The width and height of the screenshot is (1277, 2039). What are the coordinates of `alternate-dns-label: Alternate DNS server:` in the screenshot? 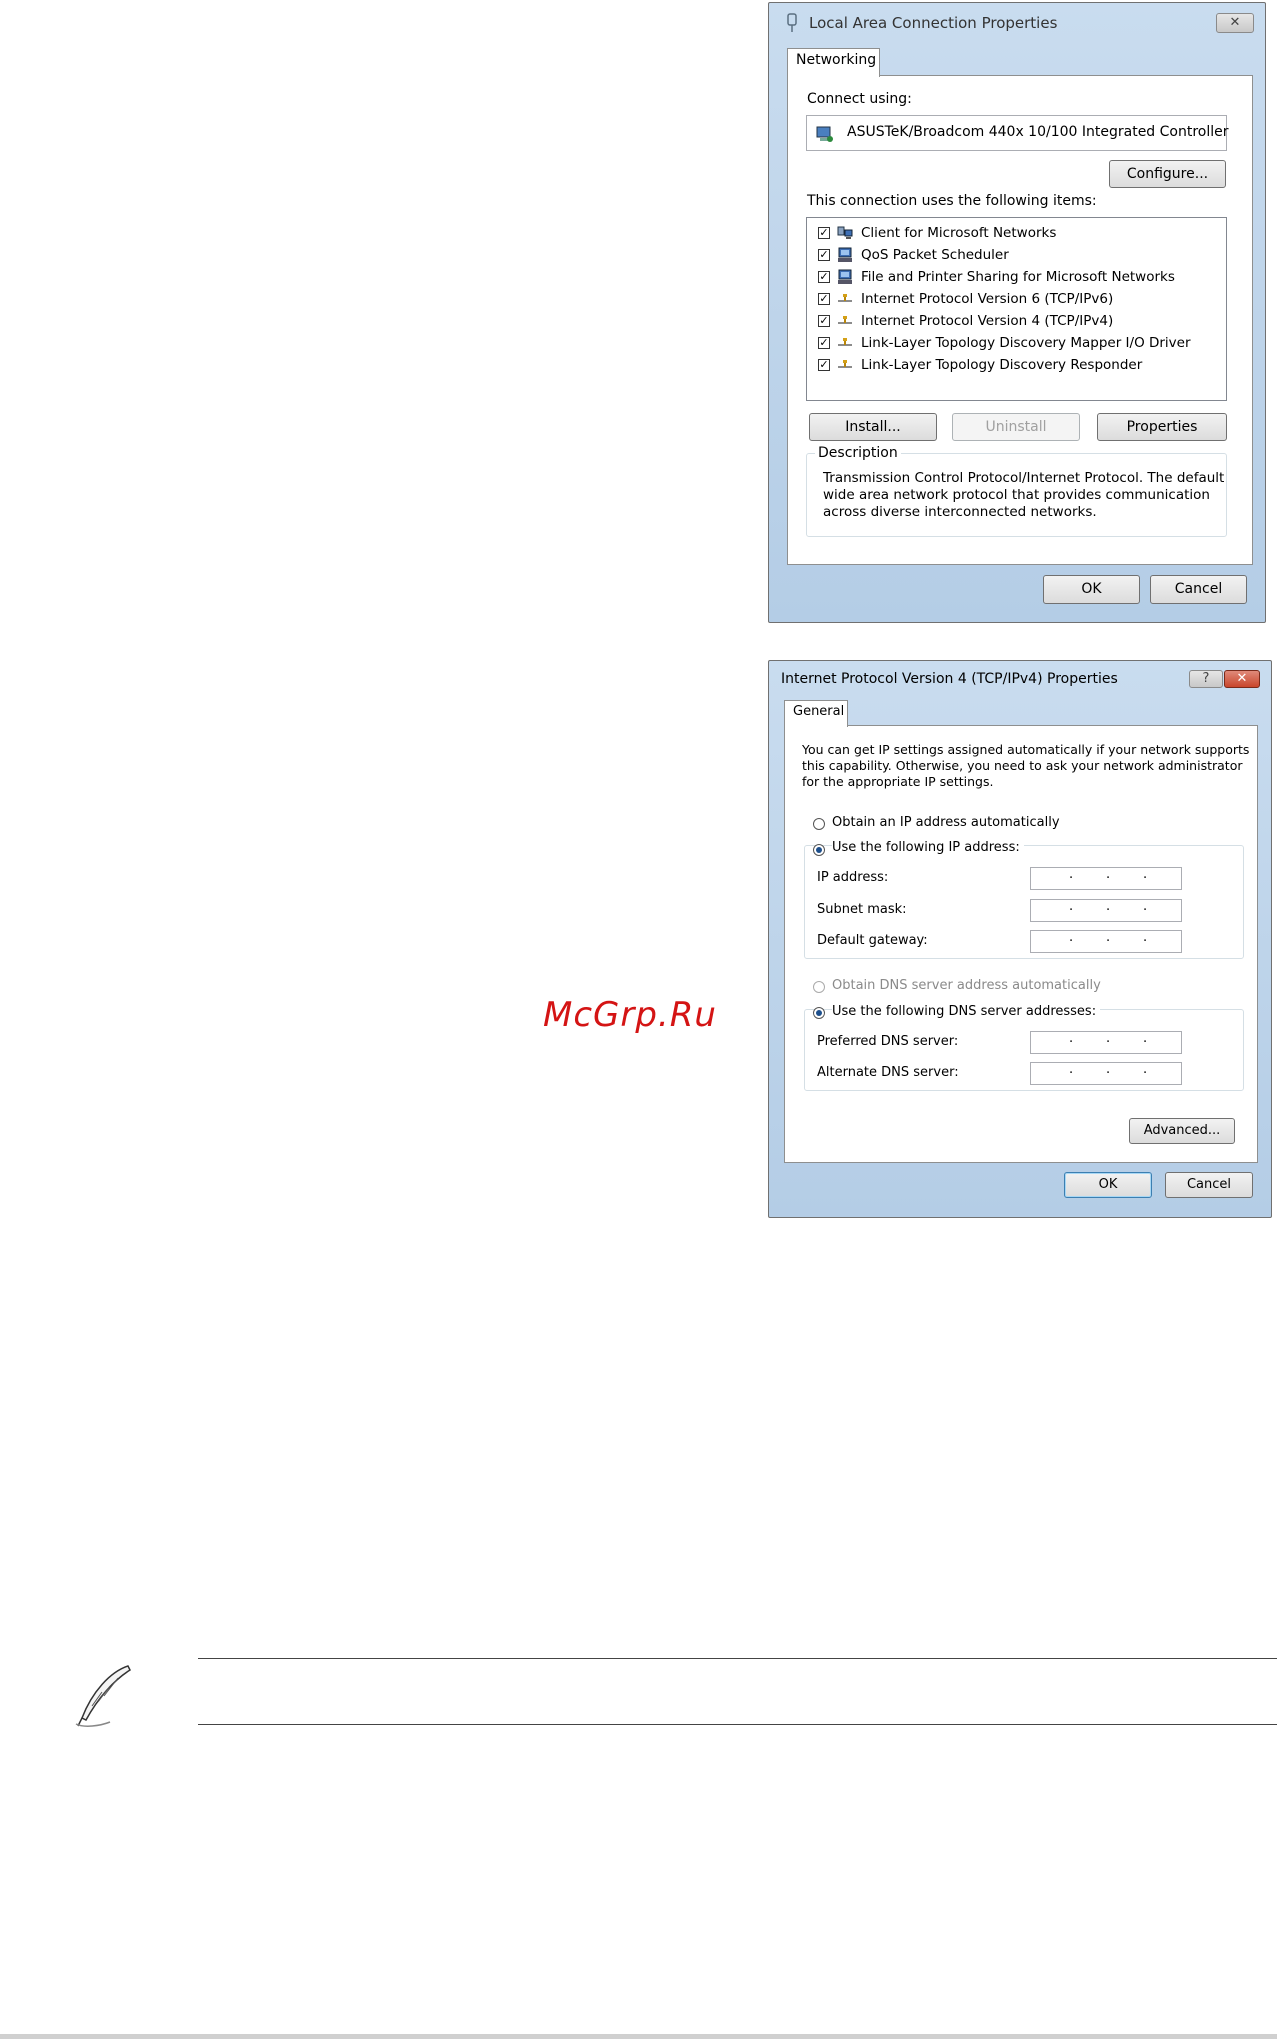 It's located at (888, 1072).